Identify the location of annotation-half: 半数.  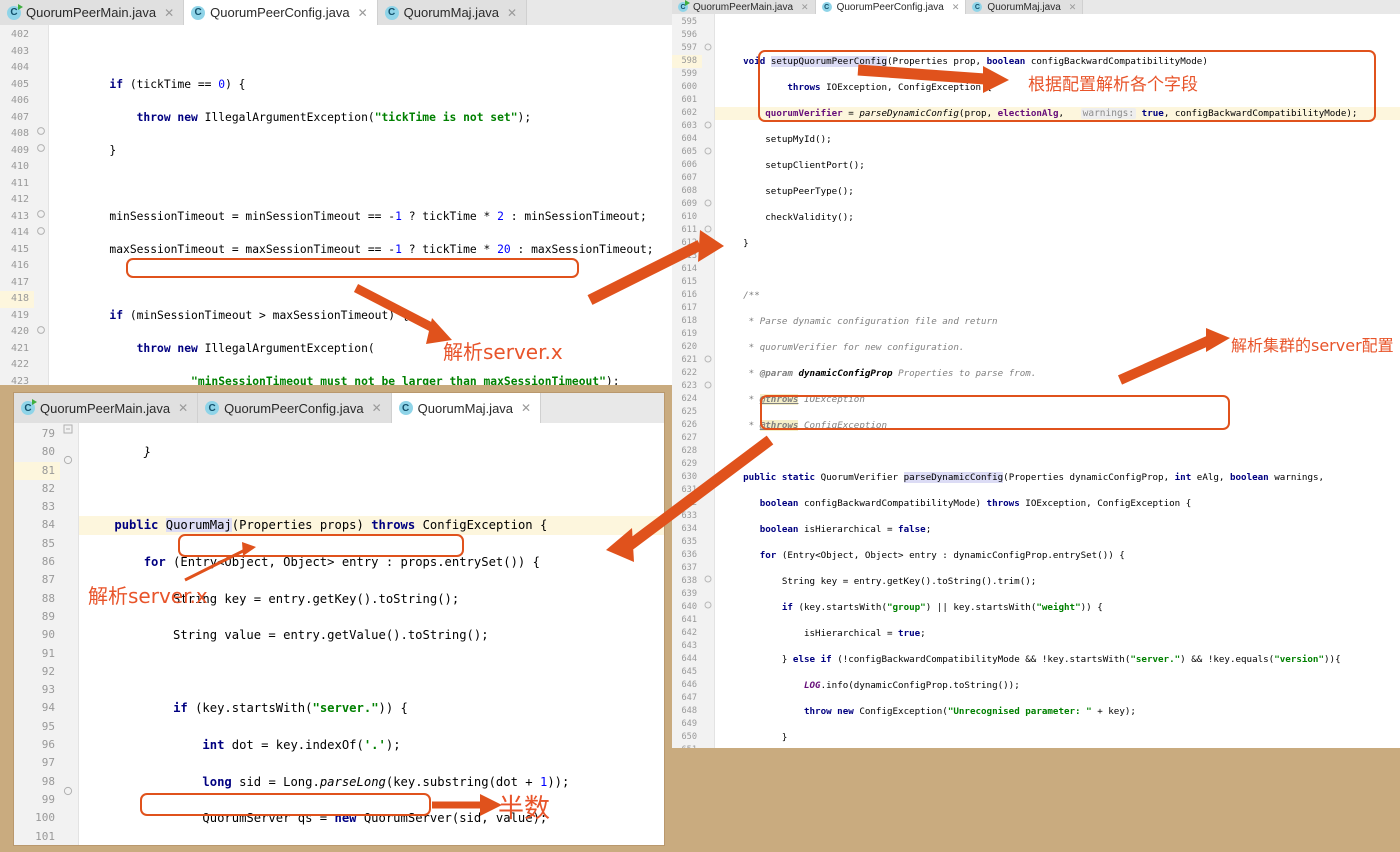
(524, 809).